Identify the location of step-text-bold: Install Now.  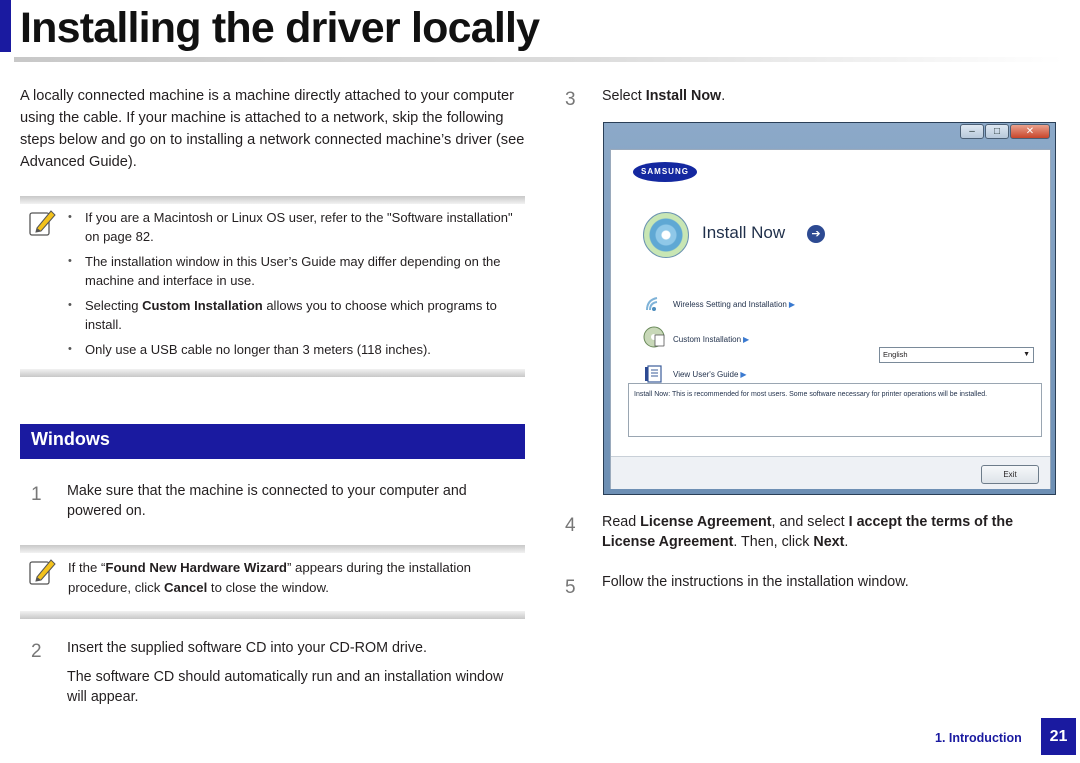
(683, 96).